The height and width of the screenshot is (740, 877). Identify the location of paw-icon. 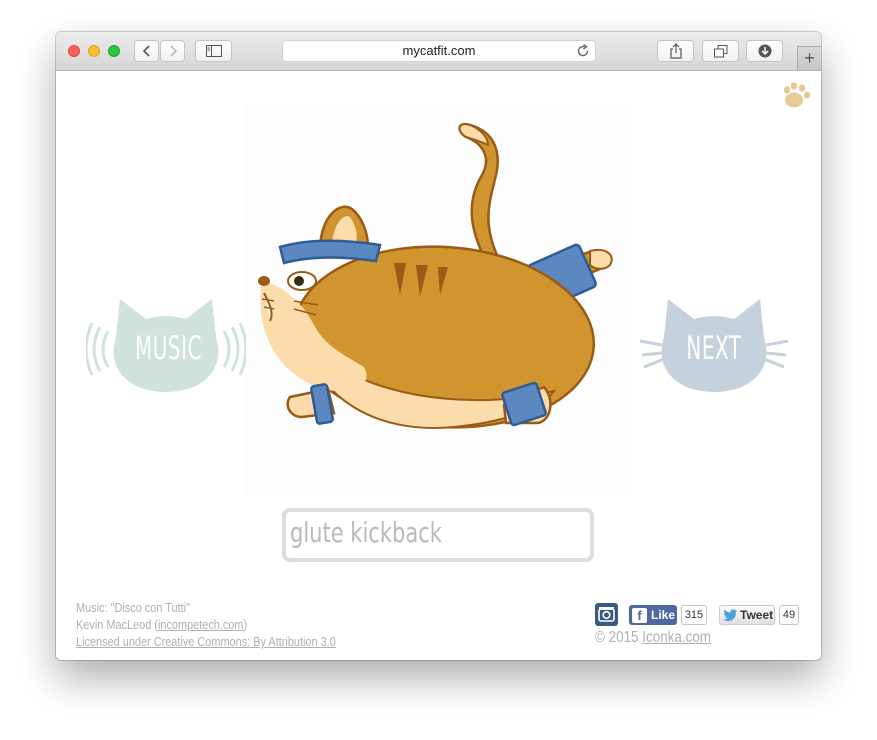
(796, 95).